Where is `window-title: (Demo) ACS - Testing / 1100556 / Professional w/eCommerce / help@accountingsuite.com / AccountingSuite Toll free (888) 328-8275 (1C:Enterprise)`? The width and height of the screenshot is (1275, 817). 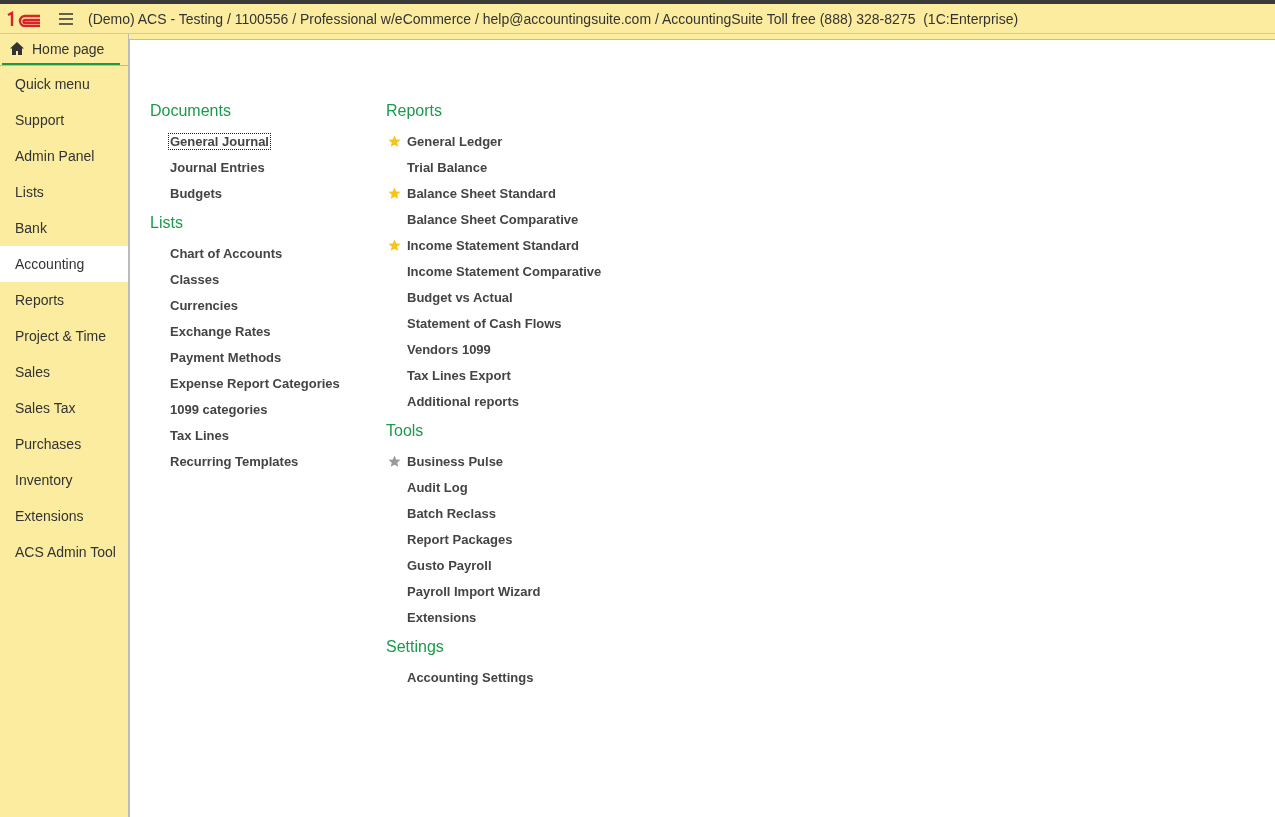
window-title: (Demo) ACS - Testing / 1100556 / Professional w/eCommerce / help@accountingsuite.com / AccountingSuite Toll free (888) 328-8275 (1C:Enterprise) is located at coordinates (553, 18).